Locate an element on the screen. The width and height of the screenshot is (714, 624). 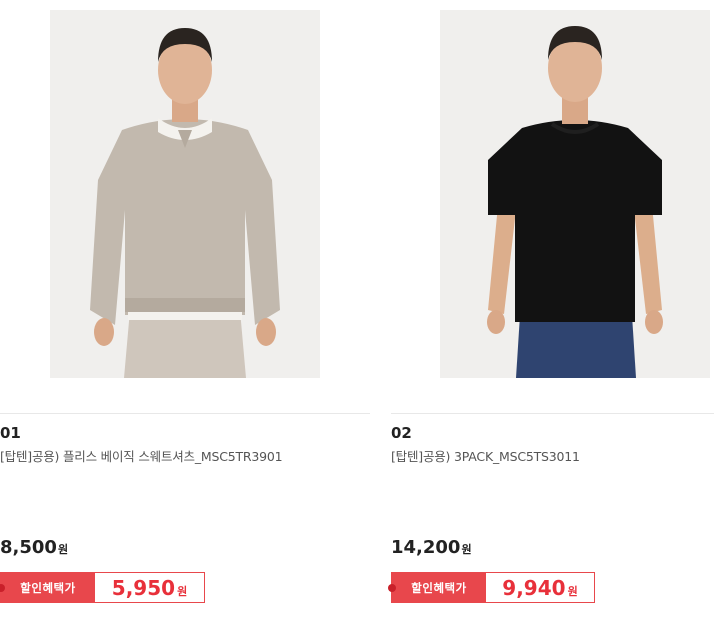
discount-price-box: 할인혜택가 9,940 원 is located at coordinates (491, 587).